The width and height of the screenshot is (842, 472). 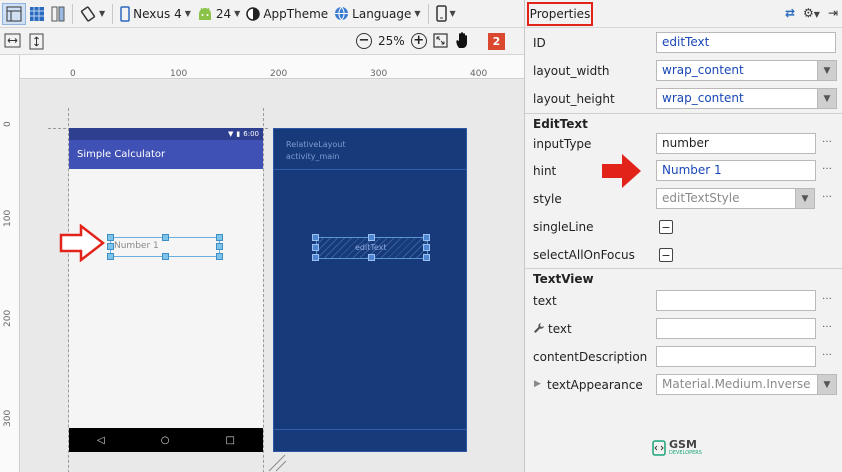 What do you see at coordinates (36, 43) in the screenshot?
I see `expand-vertical-button` at bounding box center [36, 43].